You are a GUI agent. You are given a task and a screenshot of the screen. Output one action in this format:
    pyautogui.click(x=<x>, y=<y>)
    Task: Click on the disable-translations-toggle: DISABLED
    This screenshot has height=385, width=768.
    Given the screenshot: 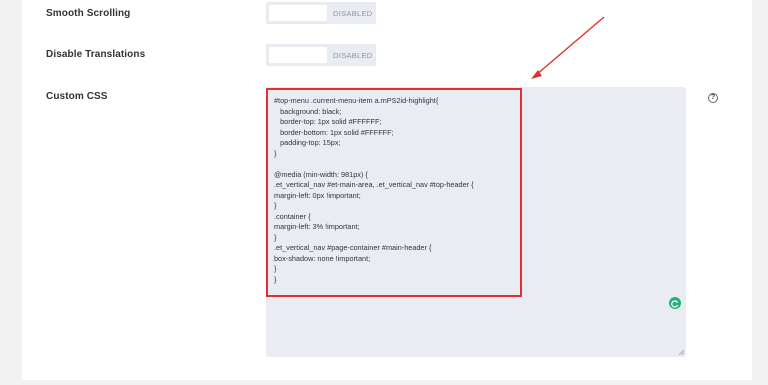 What is the action you would take?
    pyautogui.click(x=321, y=55)
    